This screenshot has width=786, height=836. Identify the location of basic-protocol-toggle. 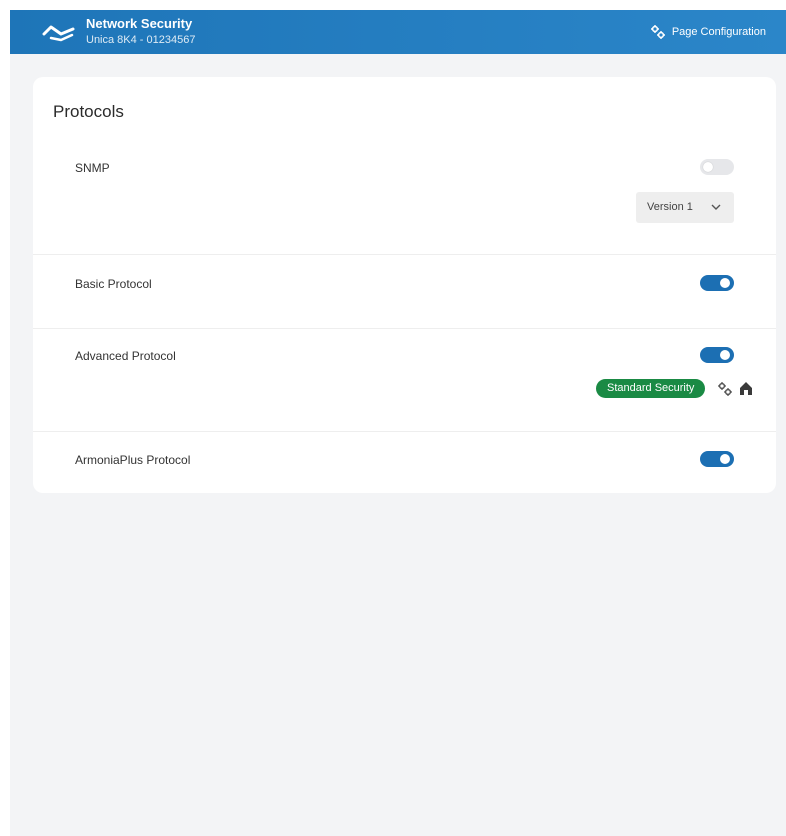
(717, 283).